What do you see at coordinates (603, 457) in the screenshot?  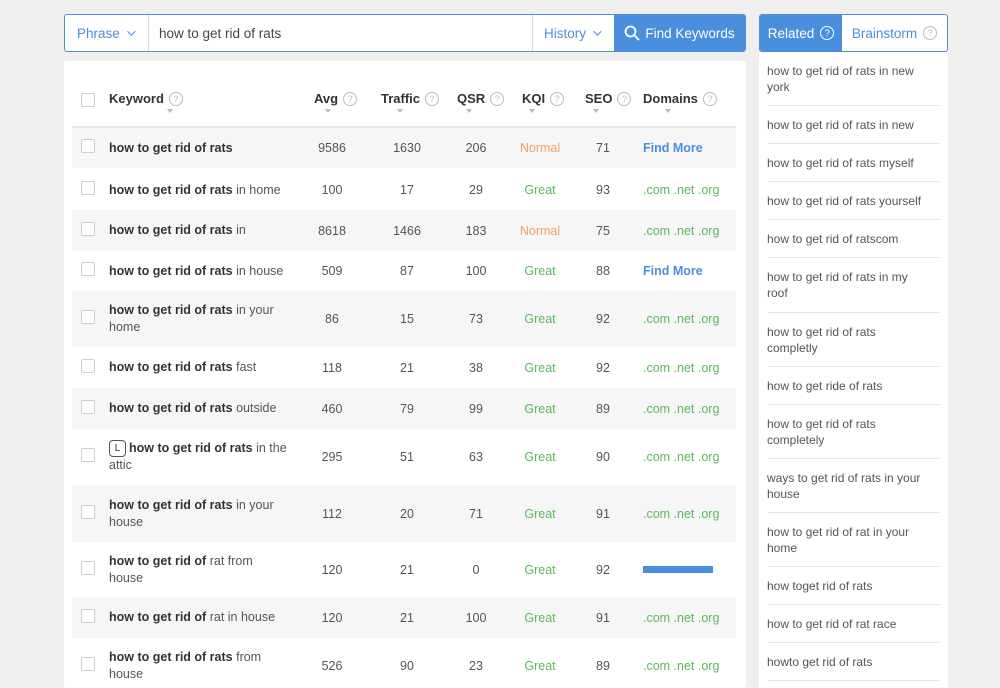 I see `seo-cell: 90` at bounding box center [603, 457].